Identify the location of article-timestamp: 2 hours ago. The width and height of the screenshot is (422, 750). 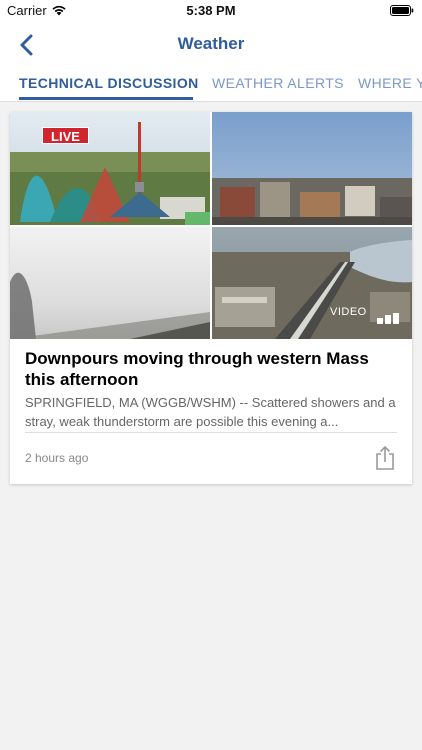
(57, 458).